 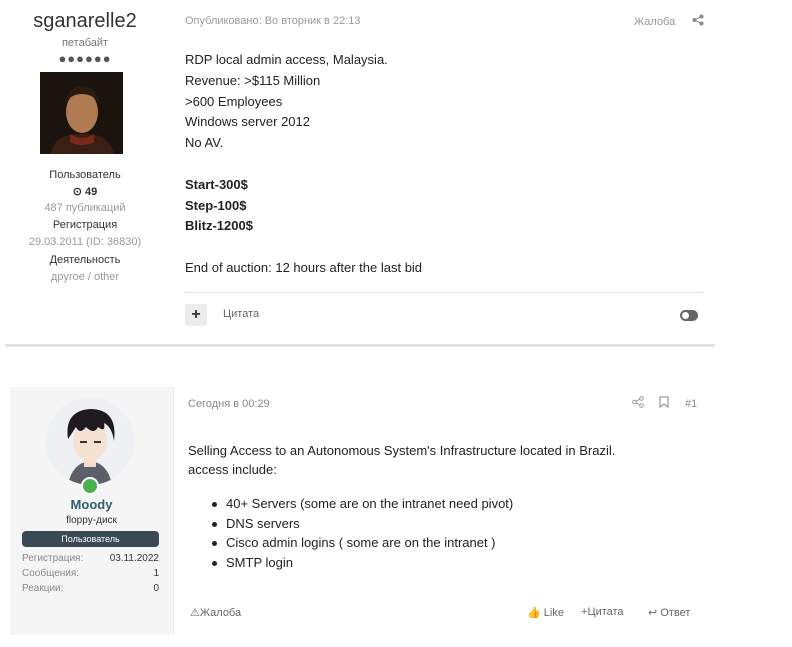 I want to click on online-status-icon, so click(x=90, y=486).